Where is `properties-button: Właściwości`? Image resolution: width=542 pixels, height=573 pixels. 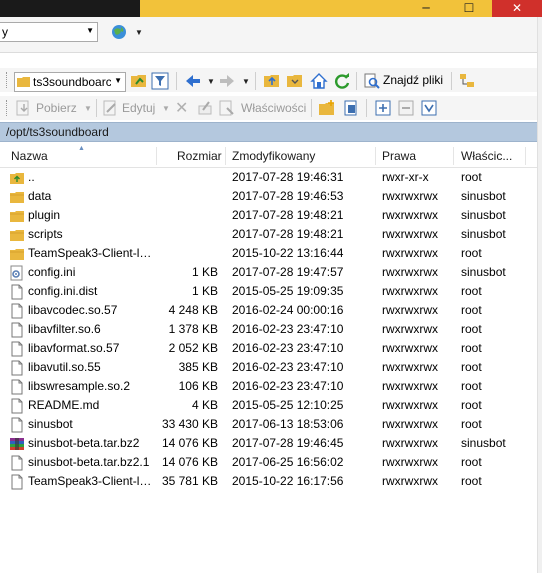 properties-button: Właściwości is located at coordinates (273, 108).